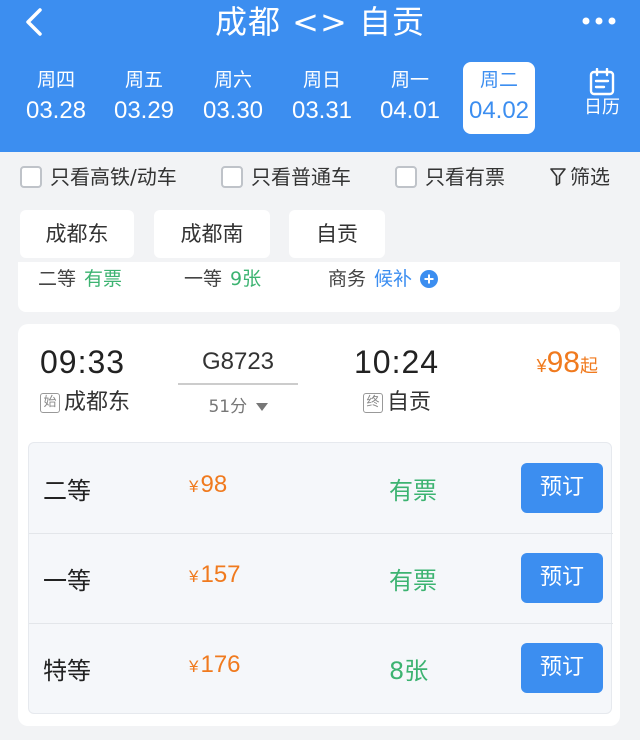 The height and width of the screenshot is (740, 640). Describe the element at coordinates (558, 177) in the screenshot. I see `funnel-icon` at that location.